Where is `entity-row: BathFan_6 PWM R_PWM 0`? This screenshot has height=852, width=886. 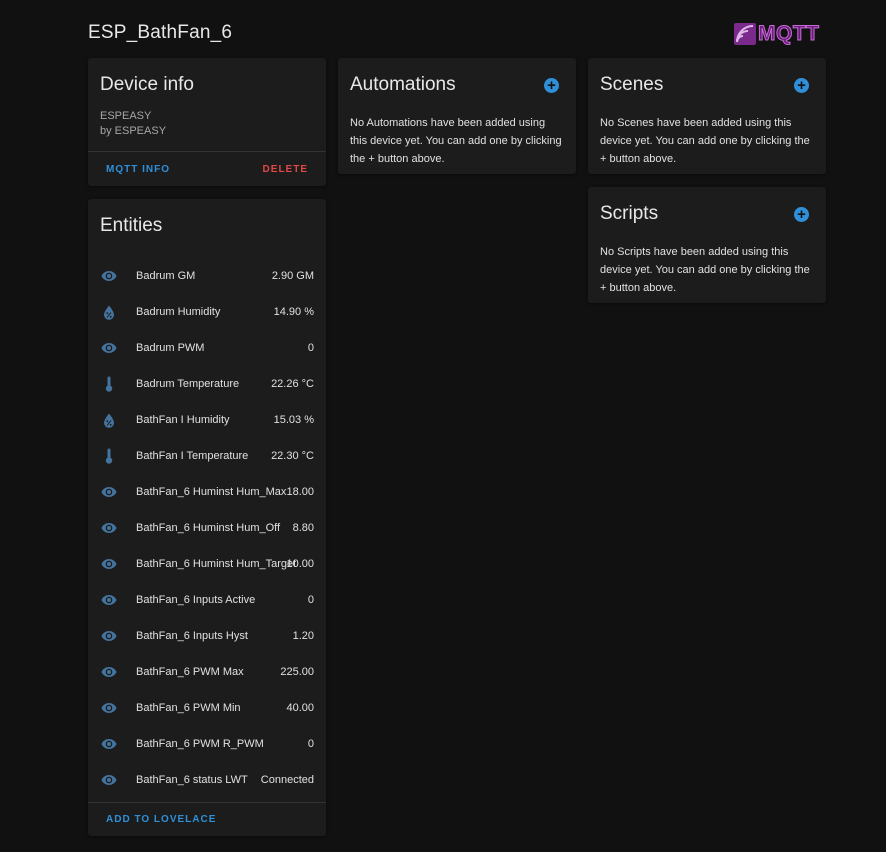
entity-row: BathFan_6 PWM R_PWM 0 is located at coordinates (207, 744).